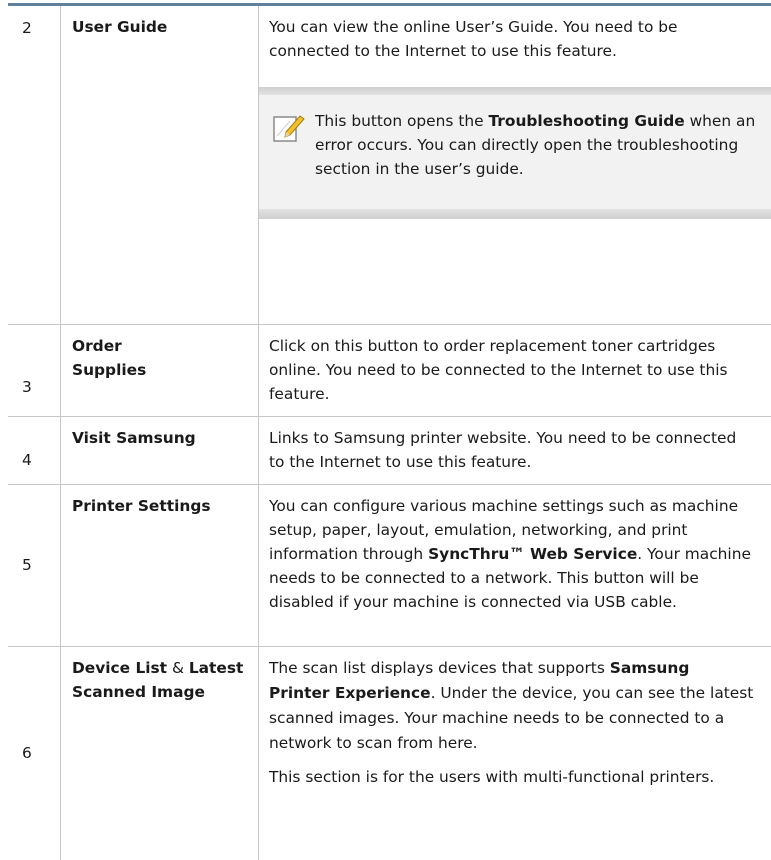 This screenshot has width=771, height=860. I want to click on row-number: 3, so click(34, 370).